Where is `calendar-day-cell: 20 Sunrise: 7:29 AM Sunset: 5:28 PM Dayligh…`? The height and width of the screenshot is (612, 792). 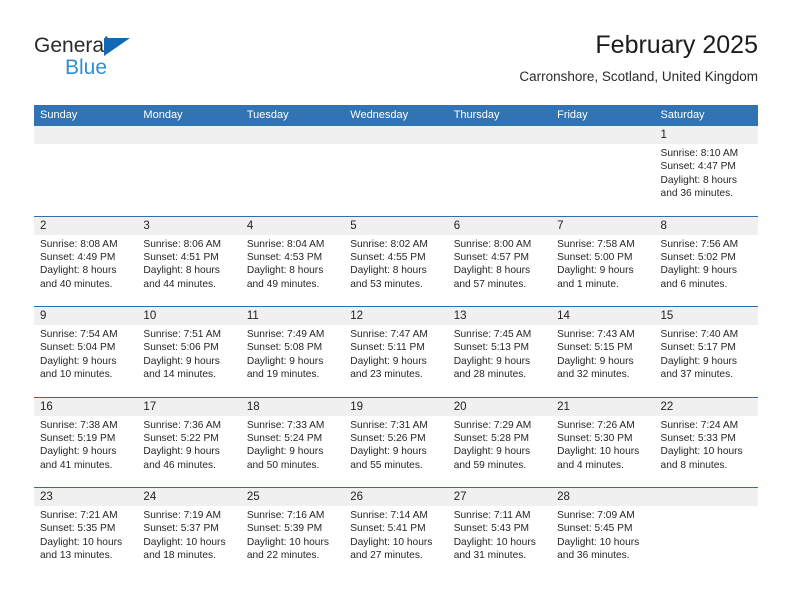
calendar-day-cell: 20 Sunrise: 7:29 AM Sunset: 5:28 PM Dayligh… is located at coordinates (499, 442).